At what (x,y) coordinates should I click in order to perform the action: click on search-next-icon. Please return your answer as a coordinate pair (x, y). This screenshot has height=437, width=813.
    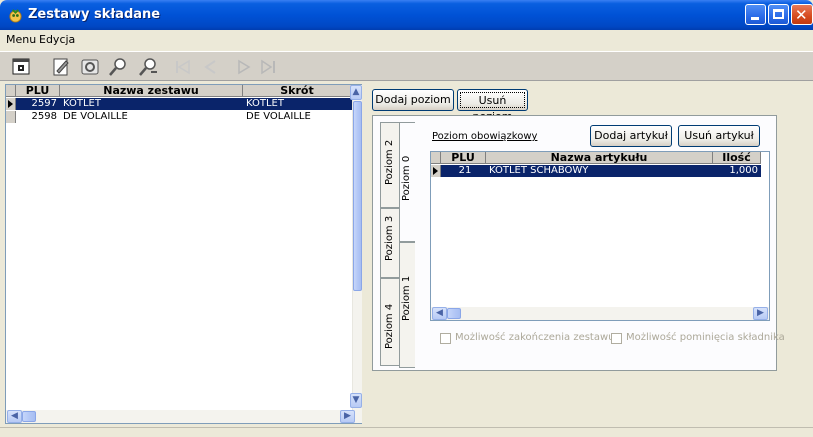
    Looking at the image, I should click on (148, 67).